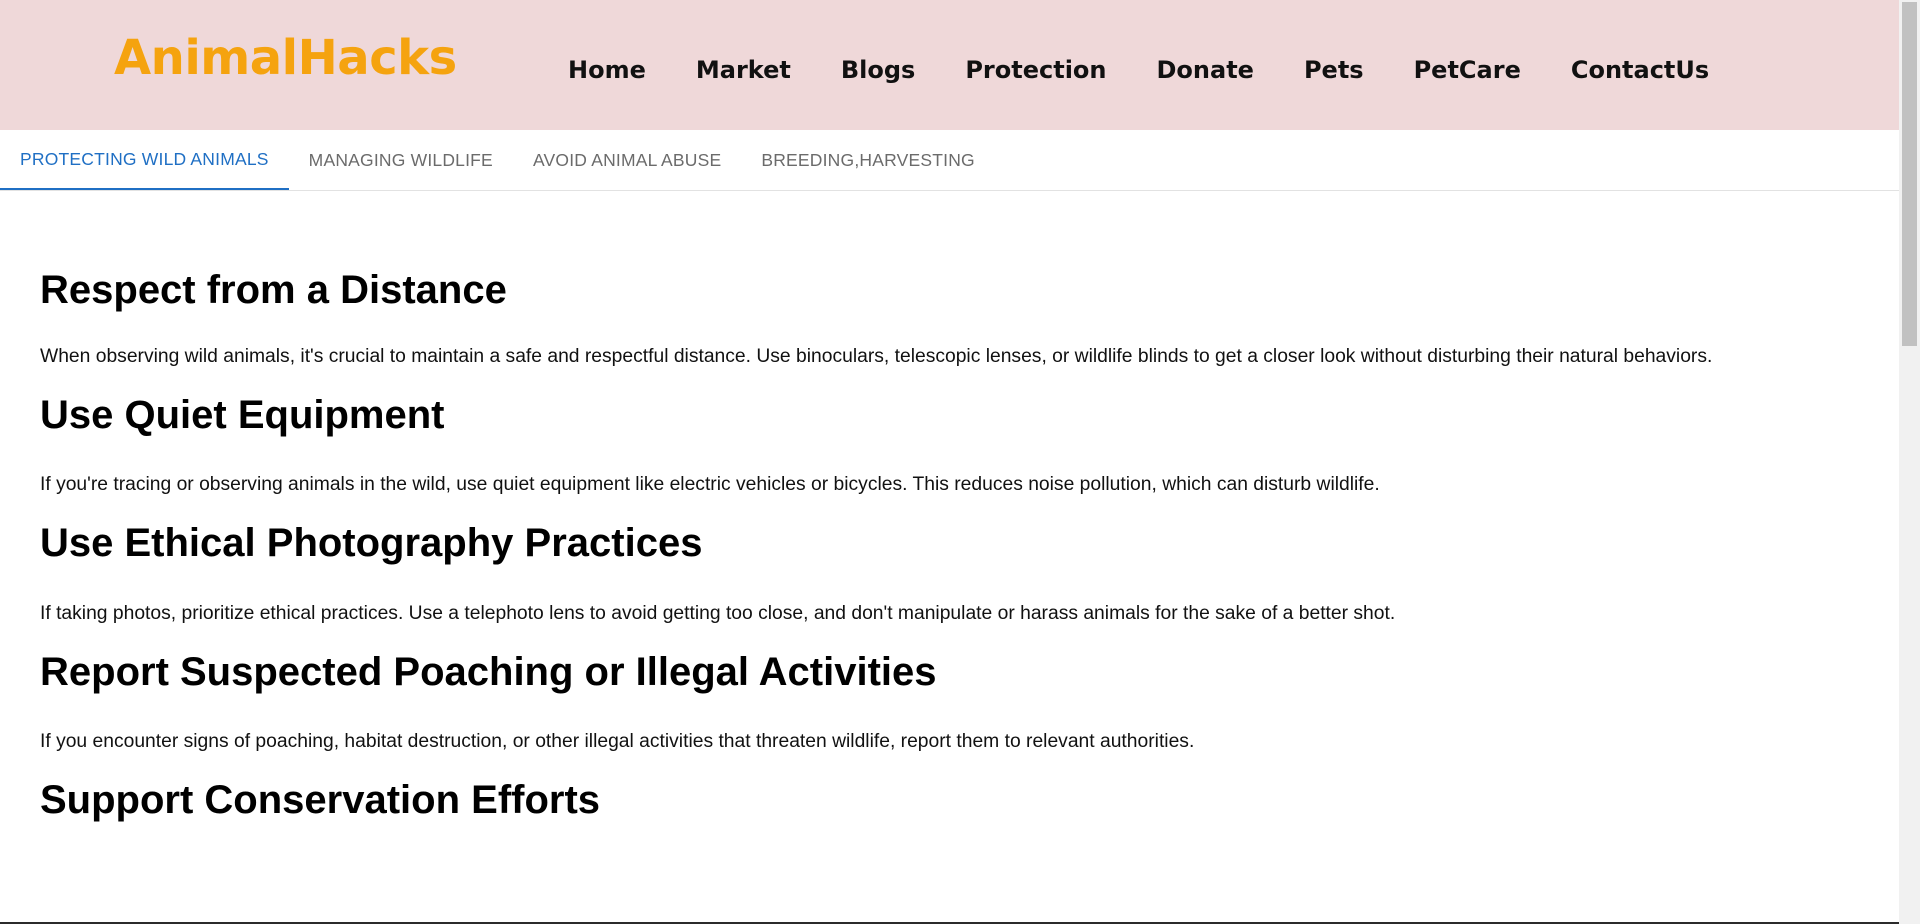 The width and height of the screenshot is (1920, 924). What do you see at coordinates (1640, 70) in the screenshot?
I see `nav-contactus-link: ContactUs` at bounding box center [1640, 70].